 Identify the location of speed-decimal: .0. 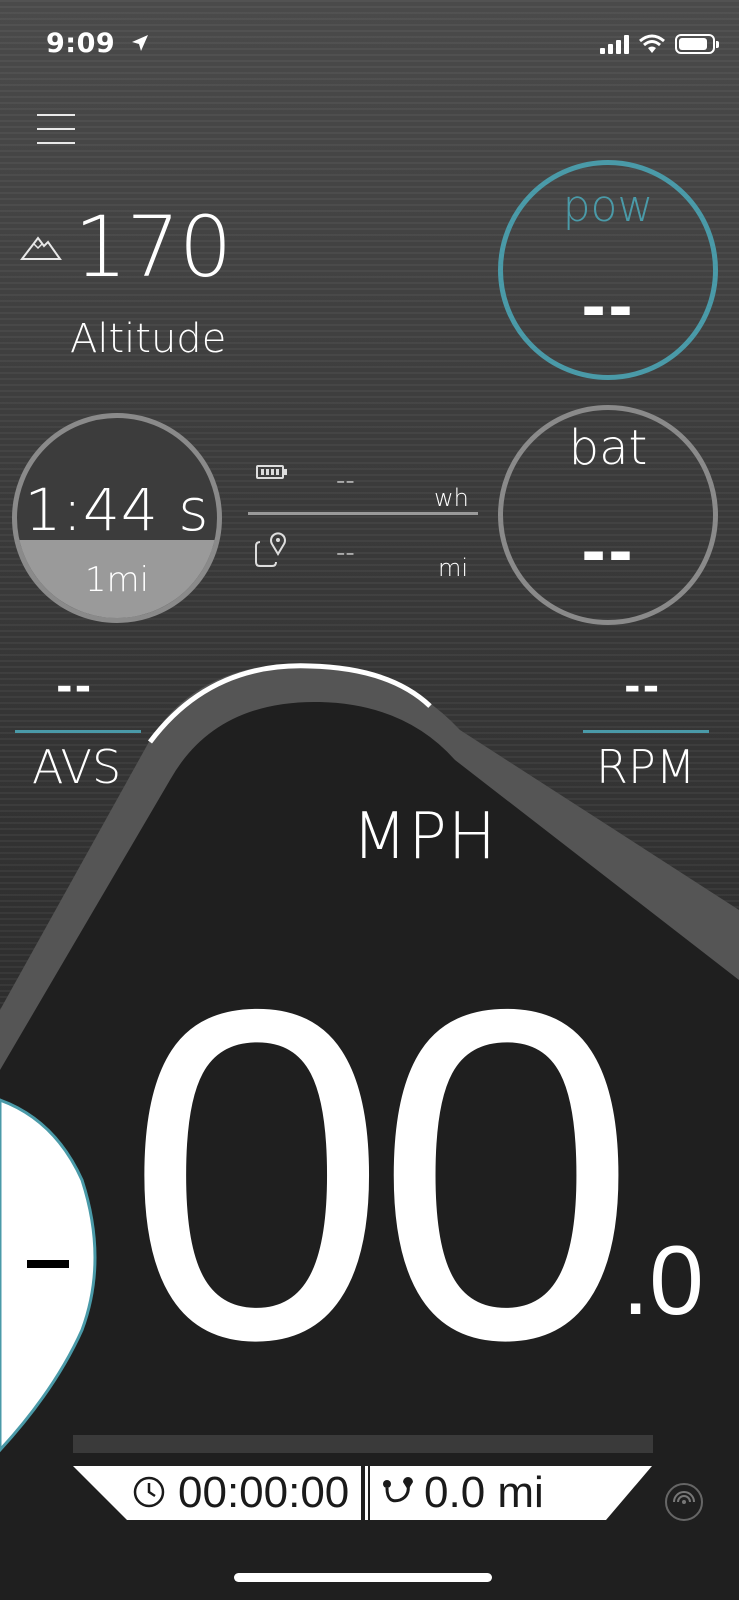
(663, 1280).